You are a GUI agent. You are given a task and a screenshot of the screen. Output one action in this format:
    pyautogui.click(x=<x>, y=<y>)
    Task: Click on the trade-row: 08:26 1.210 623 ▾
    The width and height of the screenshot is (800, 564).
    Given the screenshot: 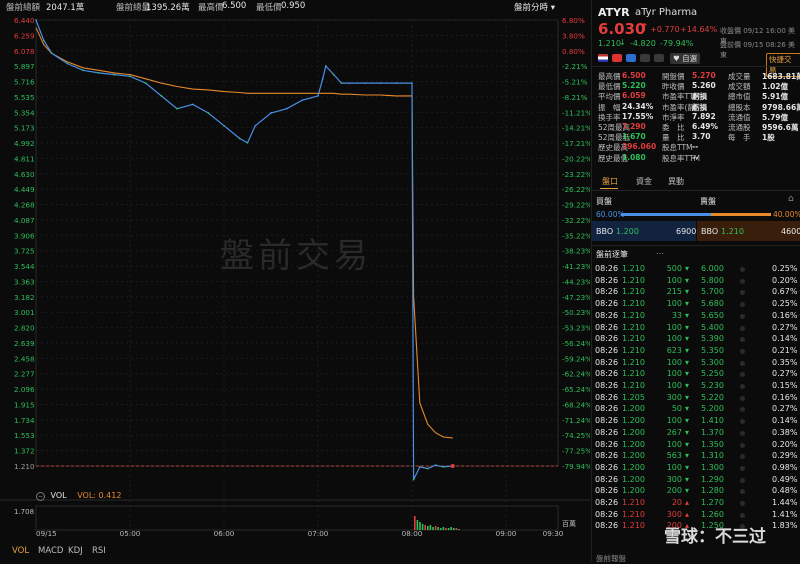 What is the action you would take?
    pyautogui.click(x=644, y=351)
    